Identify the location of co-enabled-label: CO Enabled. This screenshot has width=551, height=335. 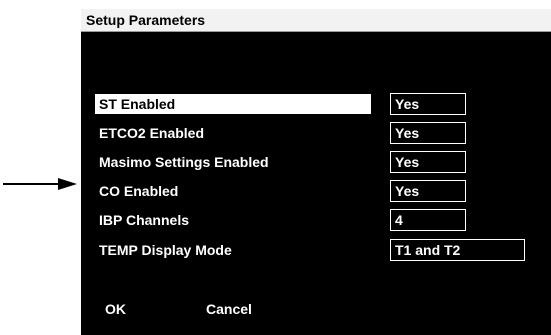
(138, 191).